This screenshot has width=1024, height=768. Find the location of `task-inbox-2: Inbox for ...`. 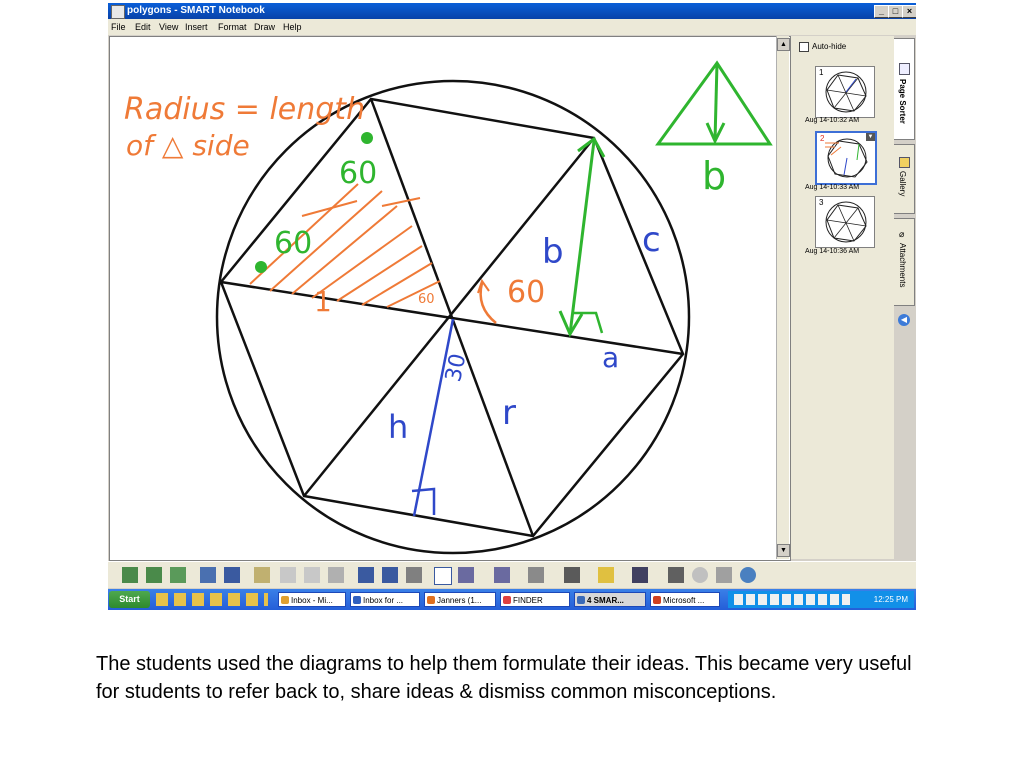

task-inbox-2: Inbox for ... is located at coordinates (385, 599).